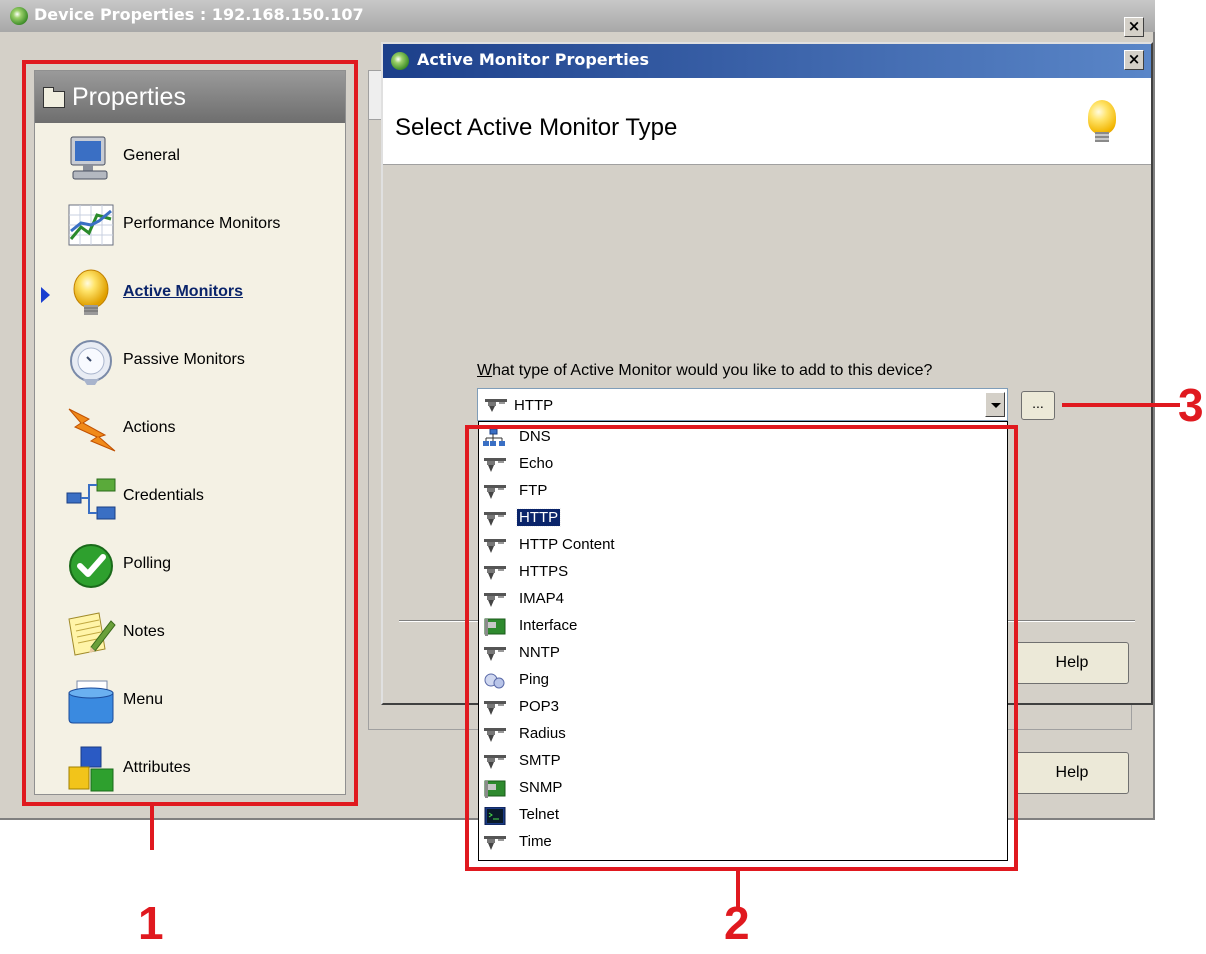 This screenshot has width=1206, height=954. I want to click on tab-stub, so click(375, 95).